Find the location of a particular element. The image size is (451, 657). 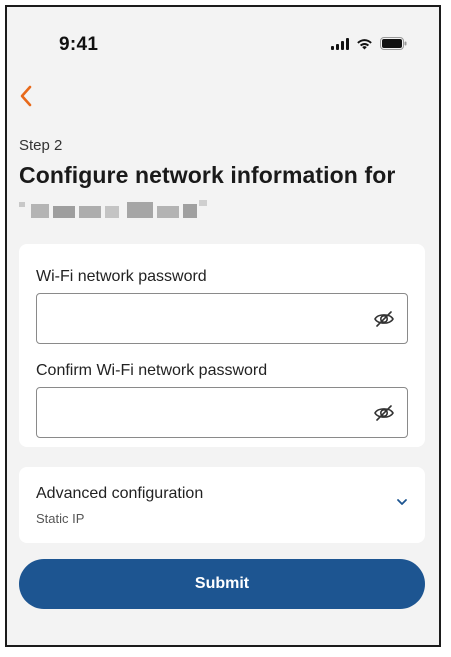

status-icons is located at coordinates (369, 43).